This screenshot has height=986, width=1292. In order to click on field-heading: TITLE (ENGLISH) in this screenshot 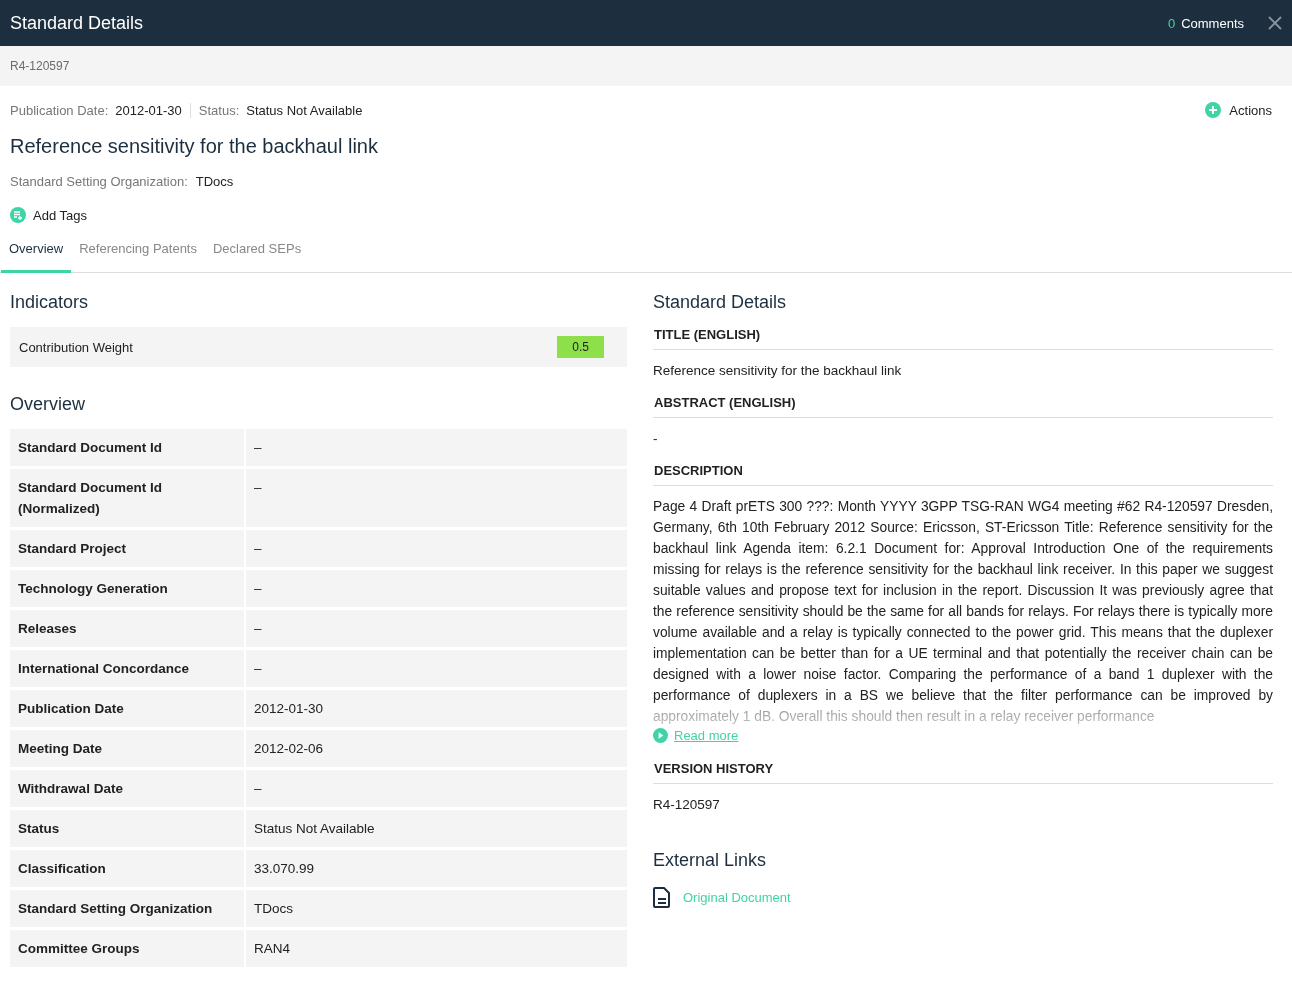, I will do `click(963, 338)`.